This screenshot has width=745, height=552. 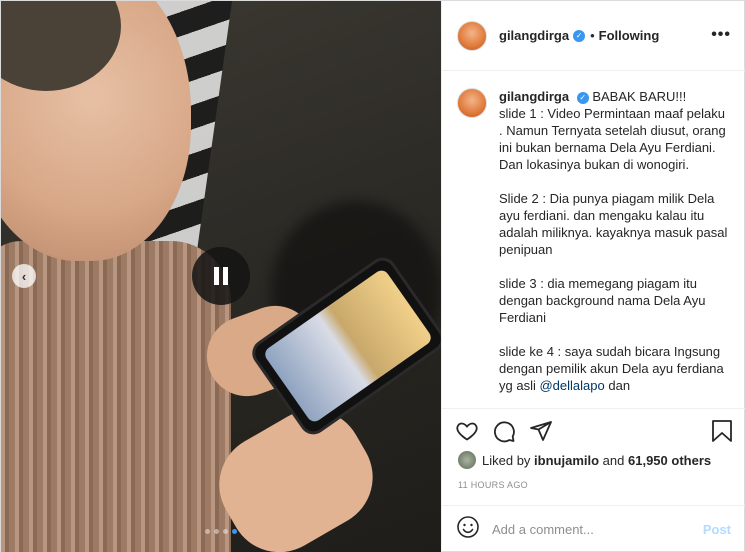 What do you see at coordinates (506, 460) in the screenshot?
I see `likes-prefix: Liked by` at bounding box center [506, 460].